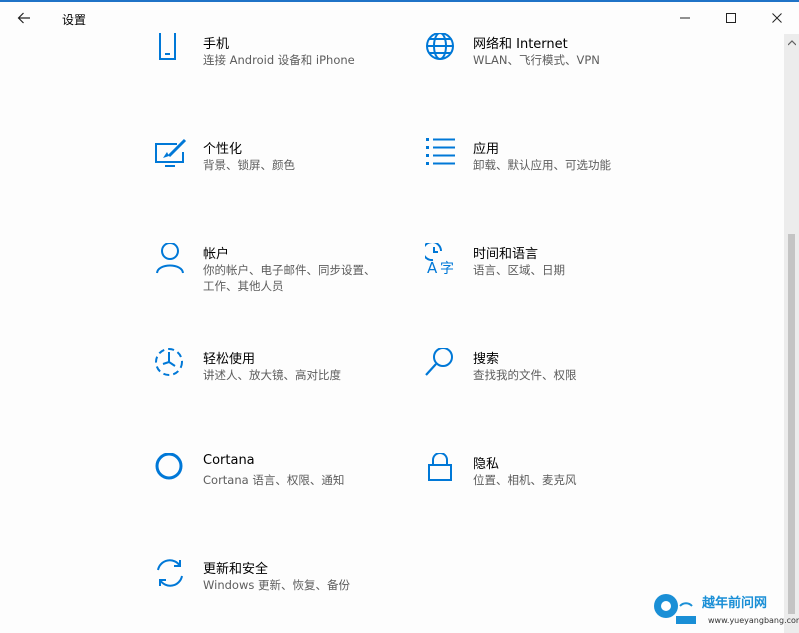  I want to click on tile-description: WLAN、飞行模式、VPN, so click(536, 60).